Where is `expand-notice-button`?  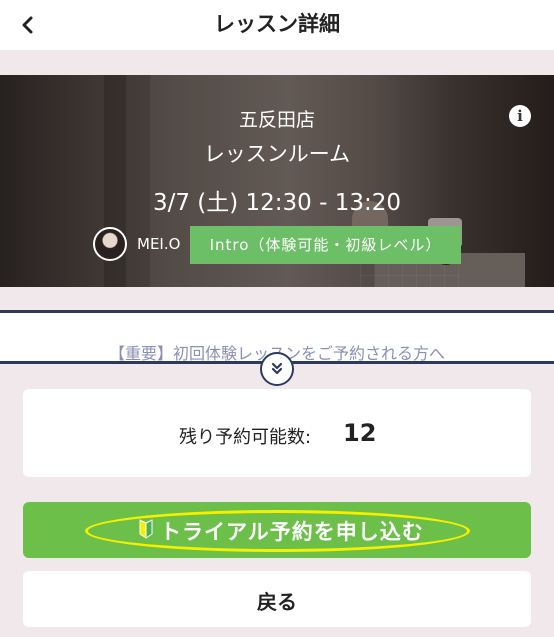 expand-notice-button is located at coordinates (277, 369).